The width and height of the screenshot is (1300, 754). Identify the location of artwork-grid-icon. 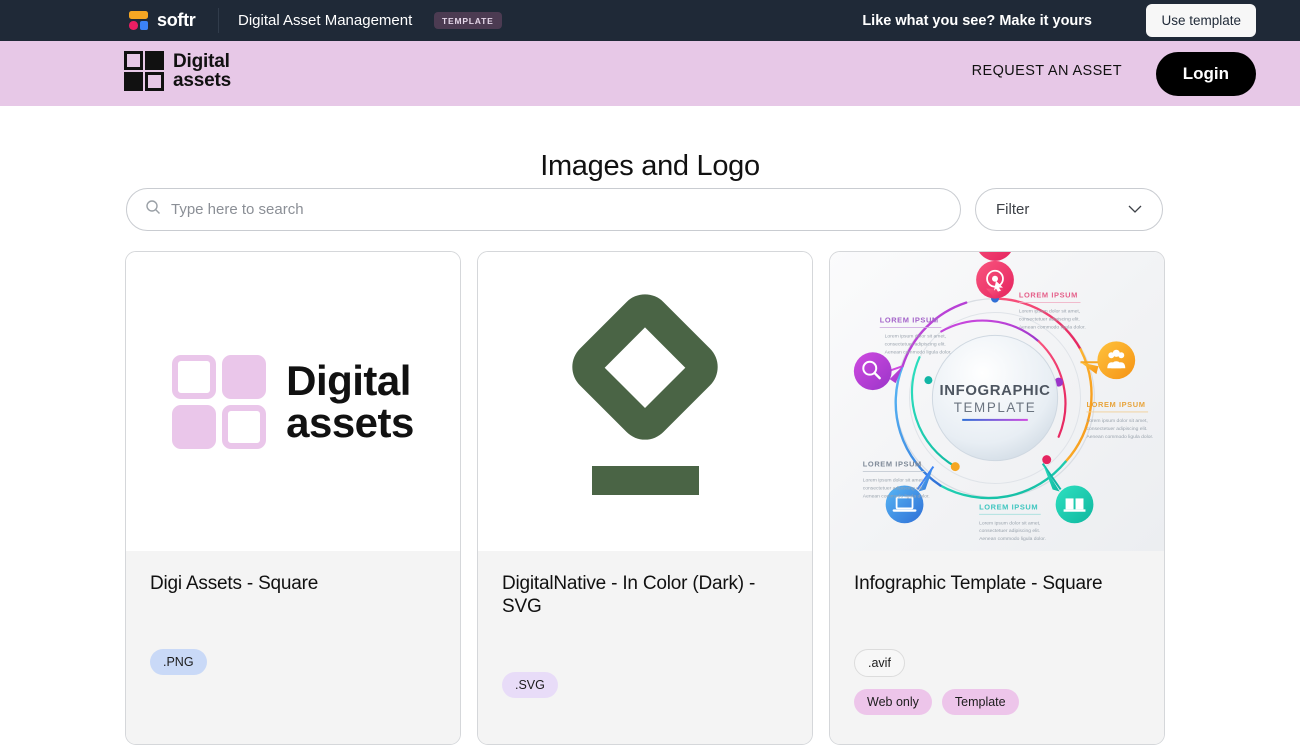
(219, 401).